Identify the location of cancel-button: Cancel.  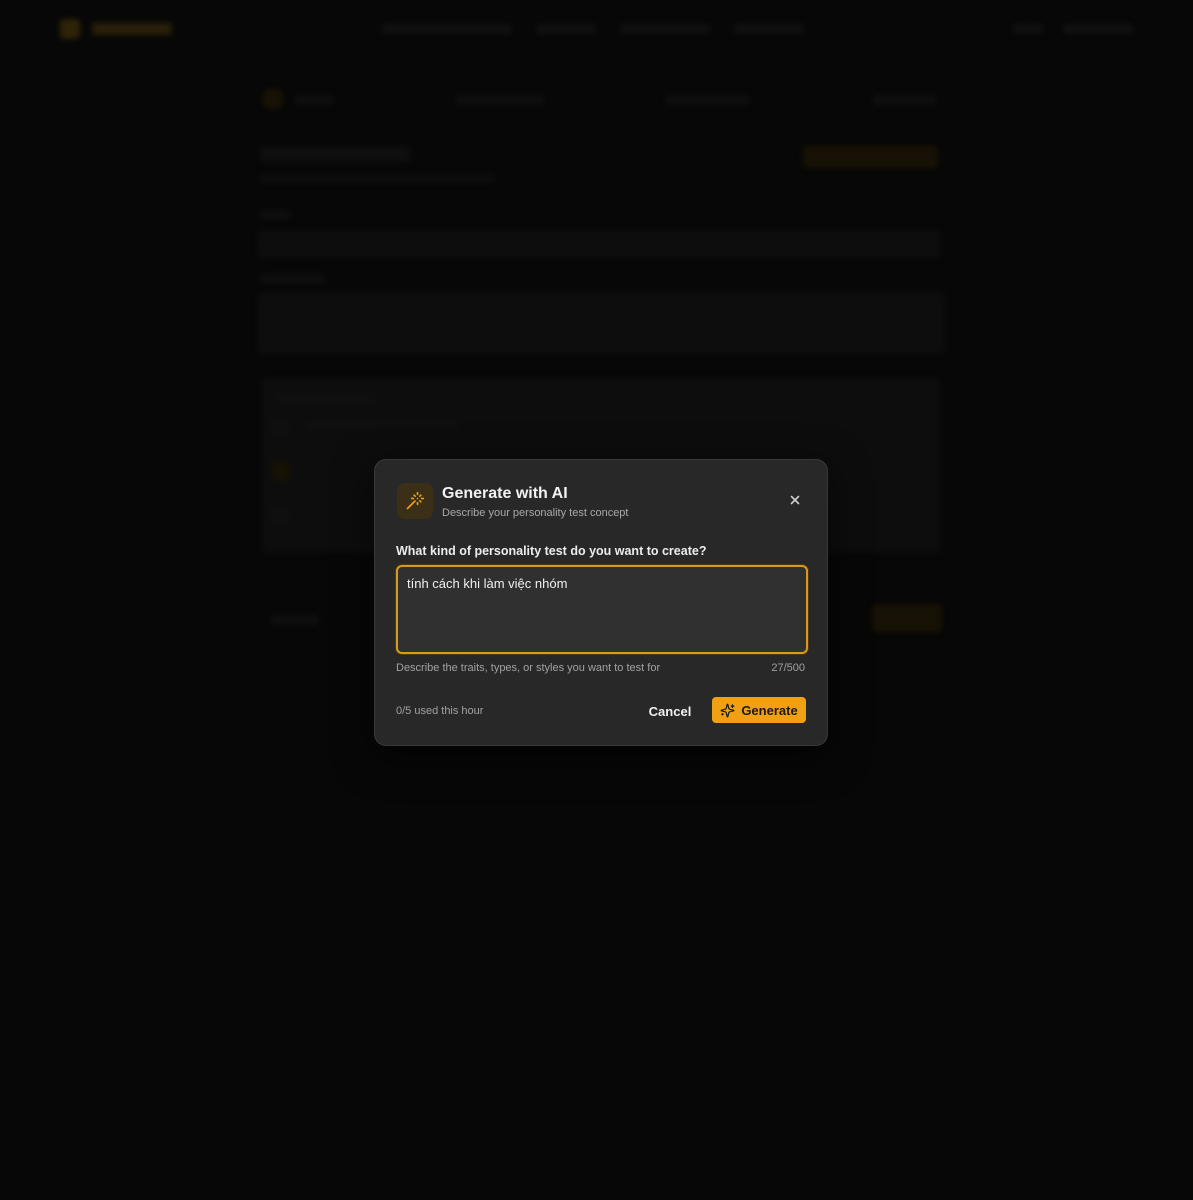
(670, 711).